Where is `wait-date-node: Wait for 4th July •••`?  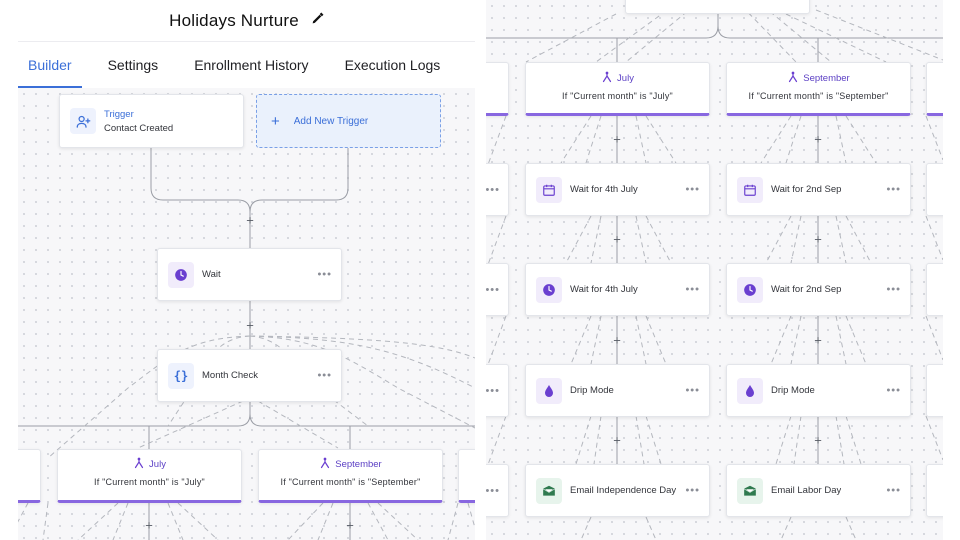
wait-date-node: Wait for 4th July ••• is located at coordinates (617, 189).